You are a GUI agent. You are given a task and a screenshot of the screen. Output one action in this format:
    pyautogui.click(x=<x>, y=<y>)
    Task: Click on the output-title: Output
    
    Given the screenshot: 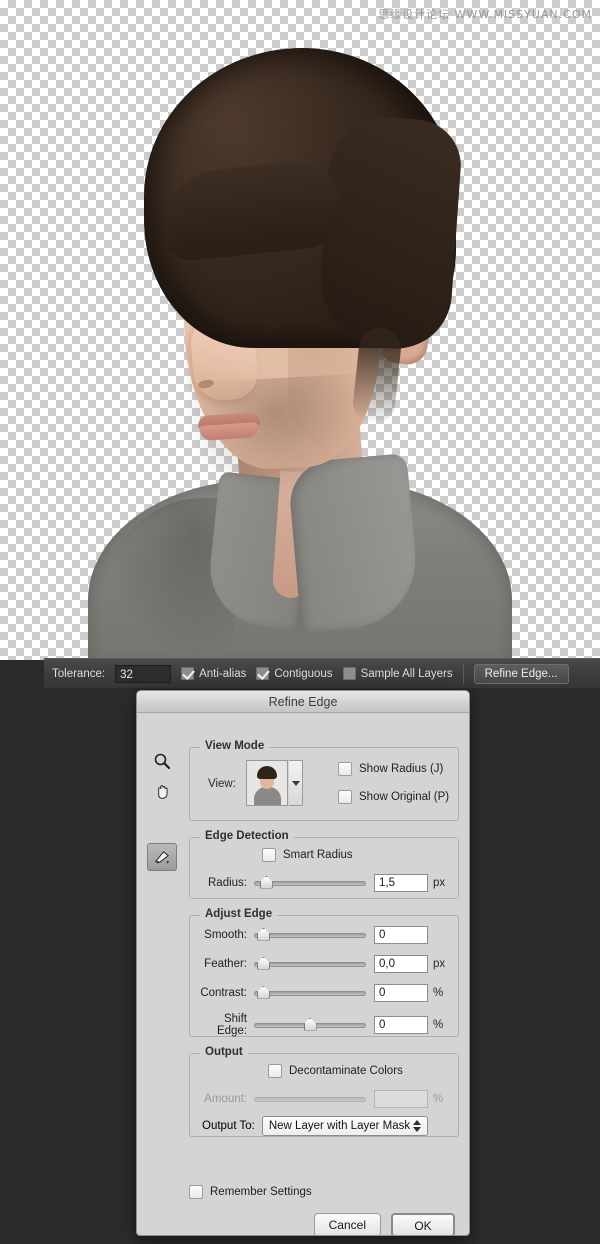 What is the action you would take?
    pyautogui.click(x=224, y=1052)
    